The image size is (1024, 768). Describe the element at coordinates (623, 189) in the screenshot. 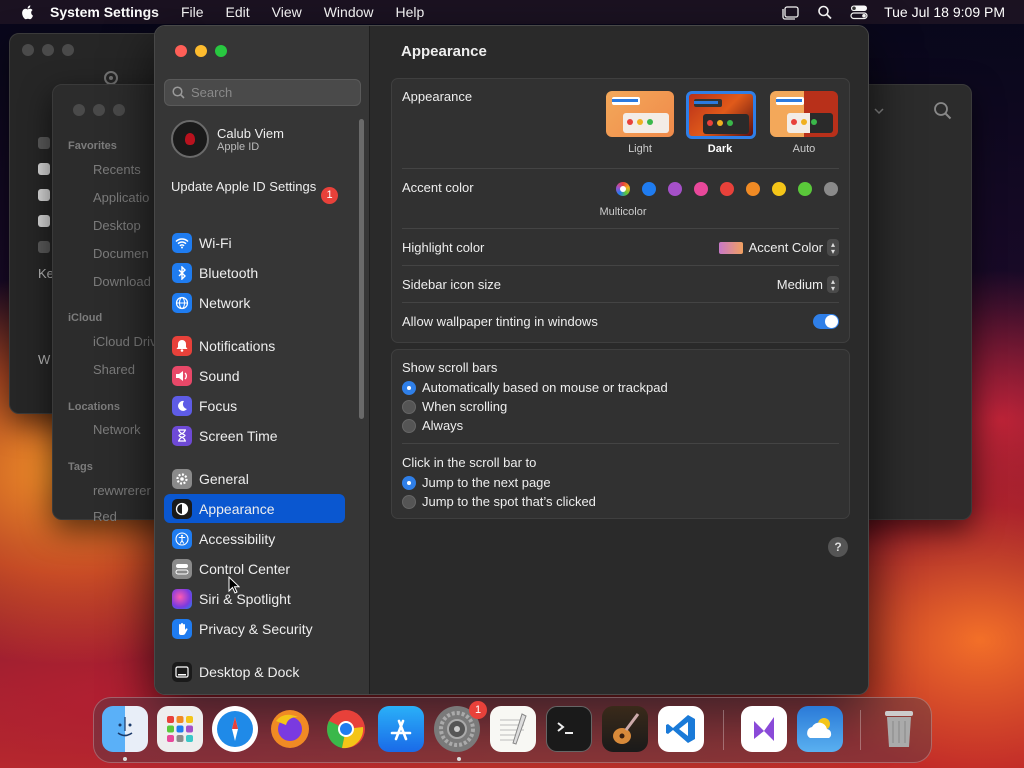

I see `accent-multicolor-swatch` at that location.